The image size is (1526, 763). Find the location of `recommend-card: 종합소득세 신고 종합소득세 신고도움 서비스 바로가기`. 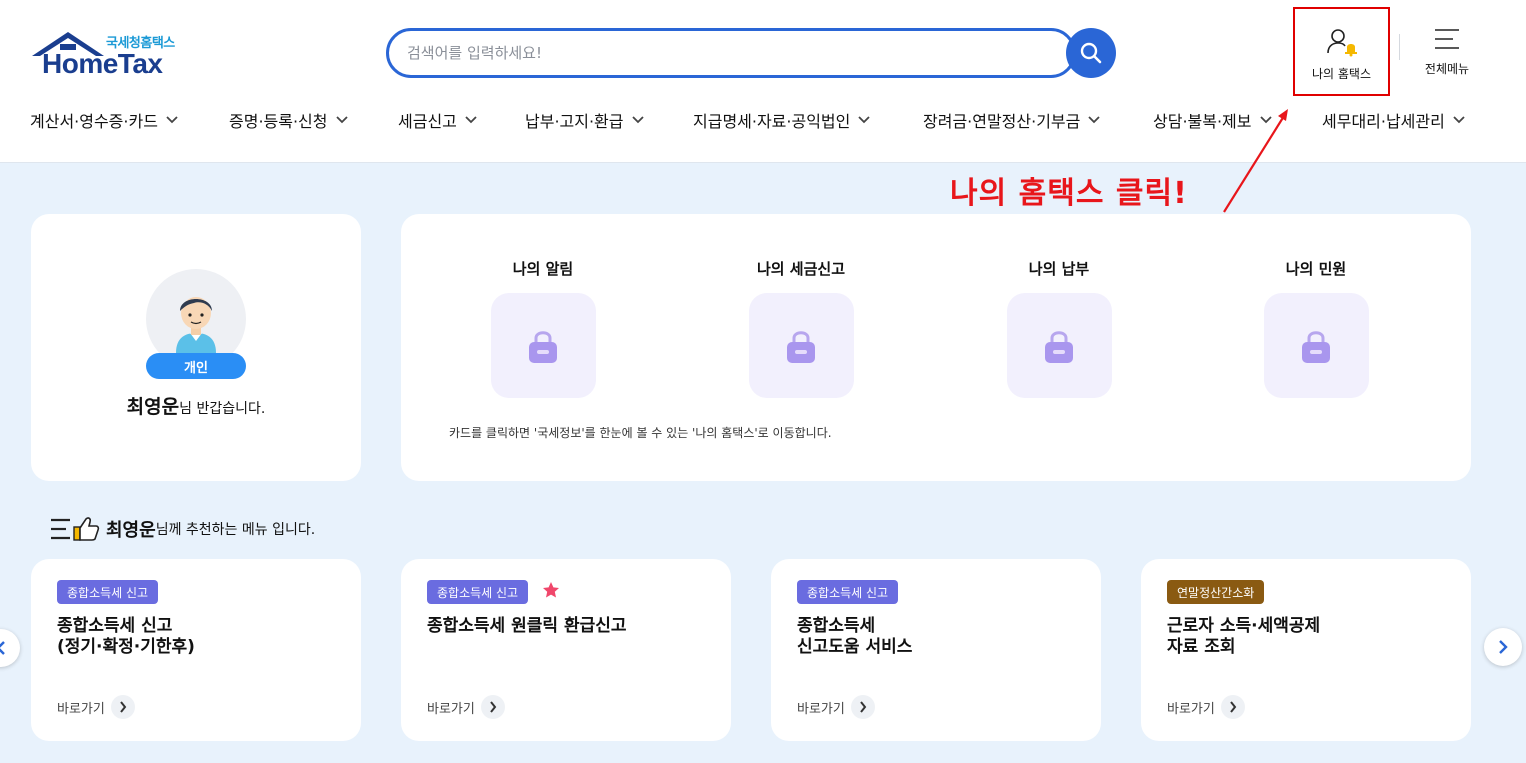

recommend-card: 종합소득세 신고 종합소득세 신고도움 서비스 바로가기 is located at coordinates (936, 650).